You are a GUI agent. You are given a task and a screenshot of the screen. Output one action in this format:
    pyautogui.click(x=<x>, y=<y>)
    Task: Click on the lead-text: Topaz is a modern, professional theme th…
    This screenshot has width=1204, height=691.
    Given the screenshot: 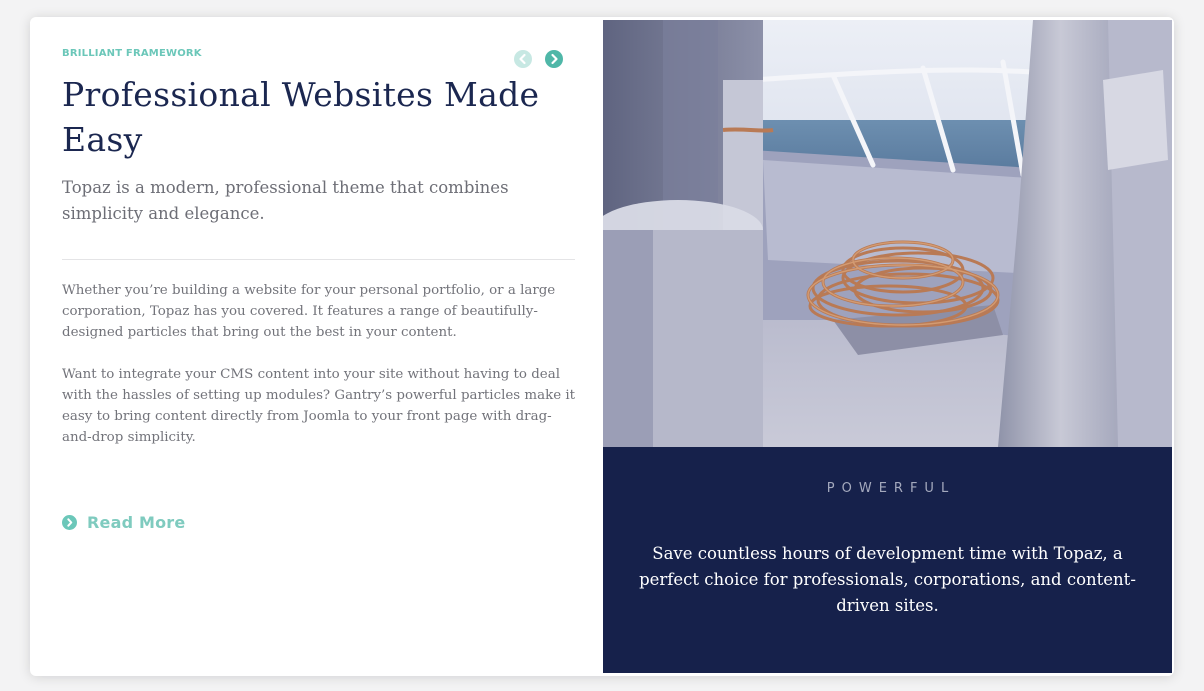 What is the action you would take?
    pyautogui.click(x=285, y=200)
    